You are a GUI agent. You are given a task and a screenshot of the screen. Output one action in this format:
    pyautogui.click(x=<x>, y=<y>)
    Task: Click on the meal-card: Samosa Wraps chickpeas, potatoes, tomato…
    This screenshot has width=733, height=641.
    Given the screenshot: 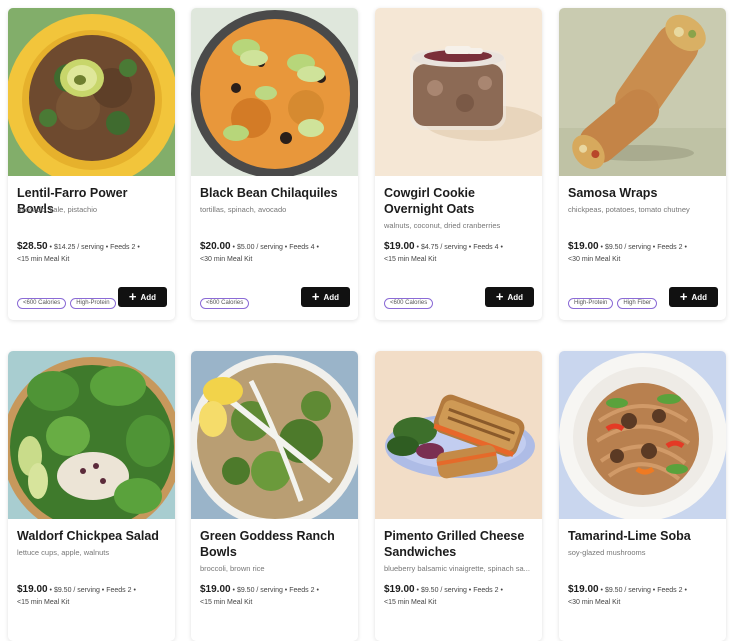 What is the action you would take?
    pyautogui.click(x=642, y=164)
    